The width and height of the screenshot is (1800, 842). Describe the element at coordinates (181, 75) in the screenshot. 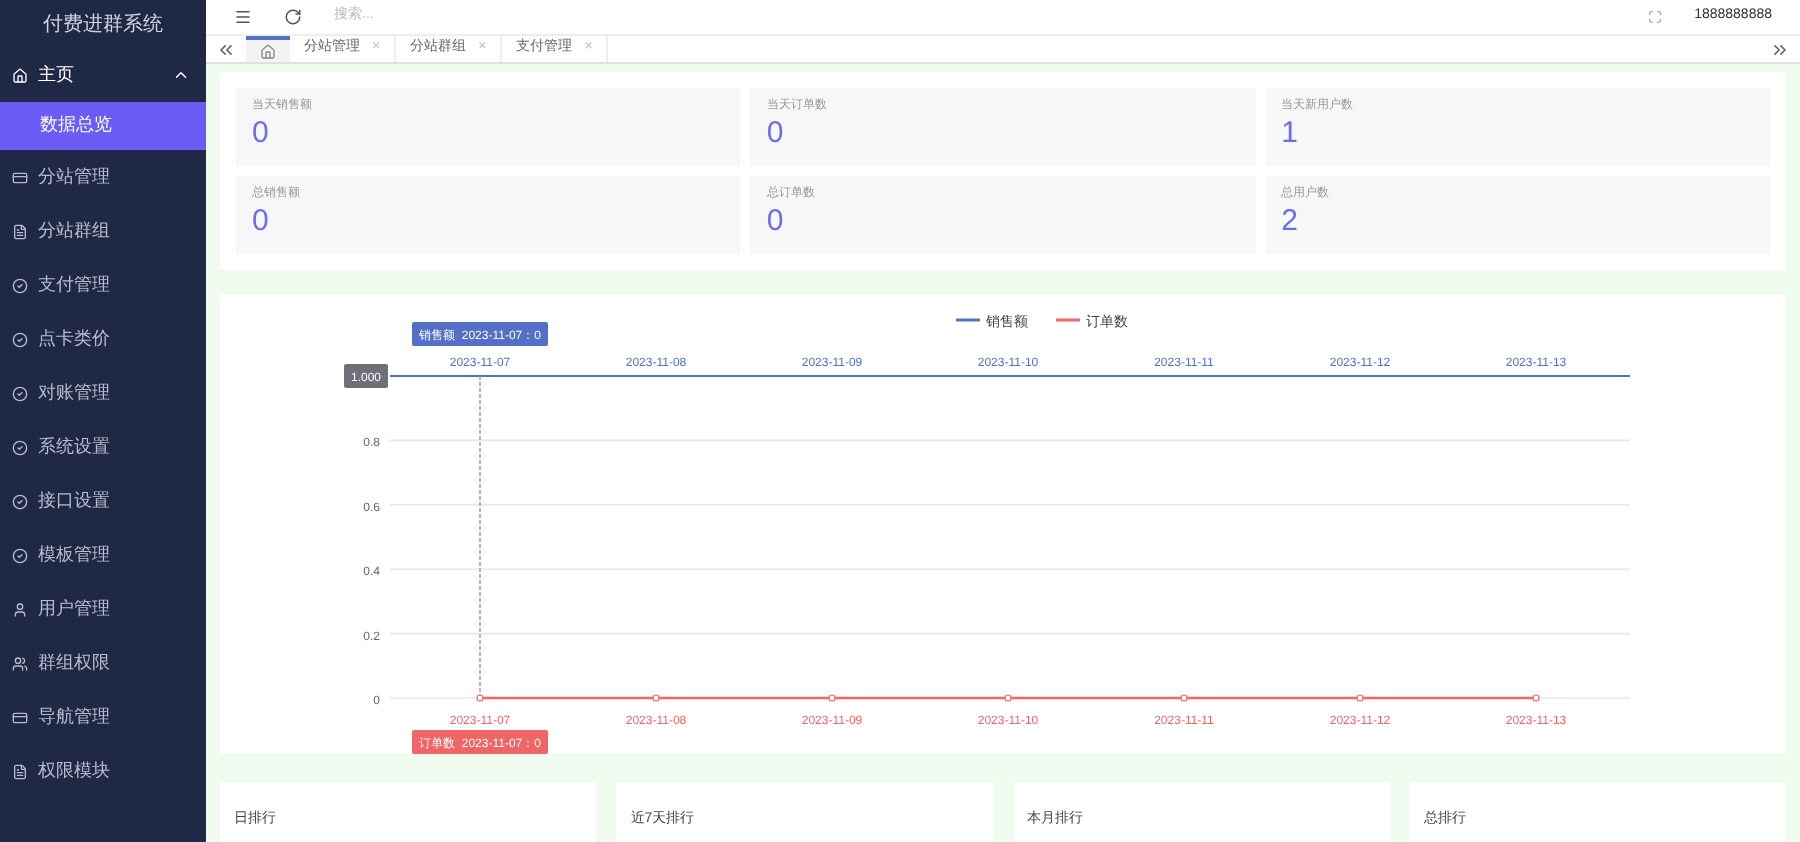

I see `caret-icon` at that location.